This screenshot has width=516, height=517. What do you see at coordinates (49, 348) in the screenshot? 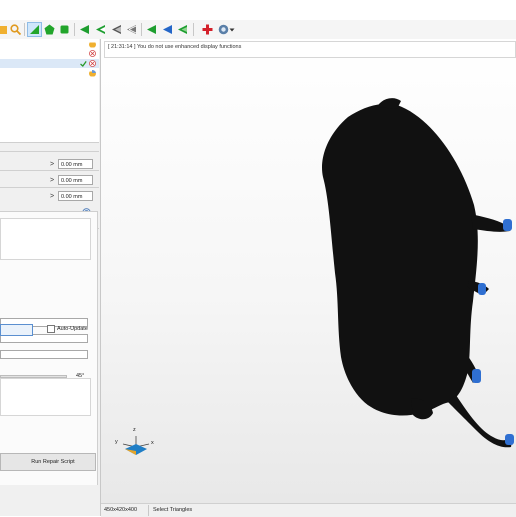
I see `repair-panel` at bounding box center [49, 348].